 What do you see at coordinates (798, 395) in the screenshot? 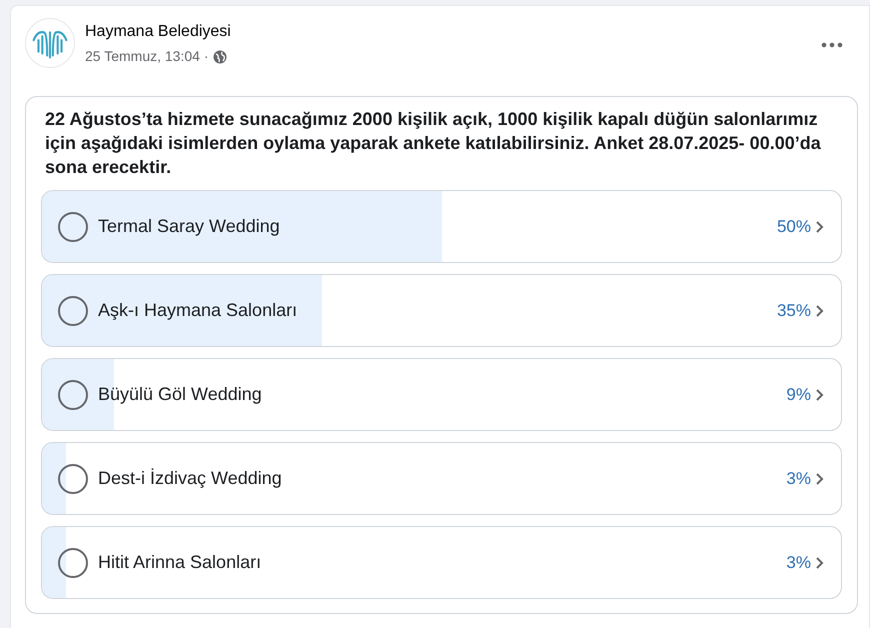
I see `percentage-text: 9%` at bounding box center [798, 395].